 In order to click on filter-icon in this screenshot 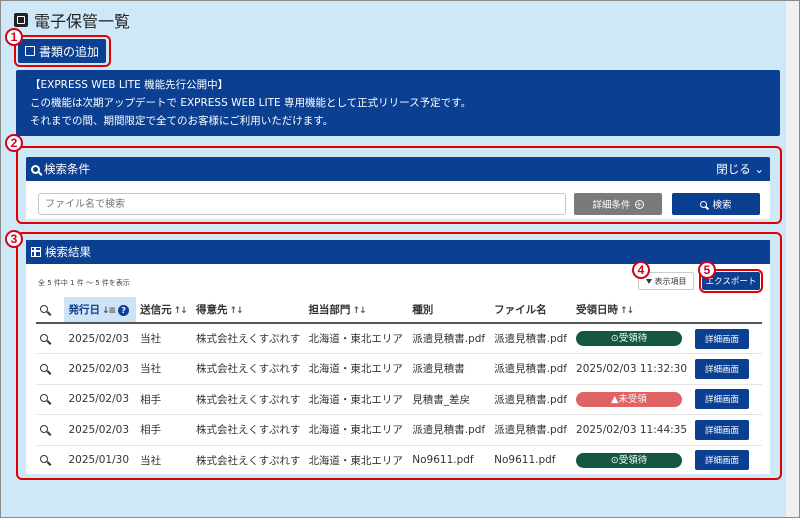, I will do `click(648, 281)`.